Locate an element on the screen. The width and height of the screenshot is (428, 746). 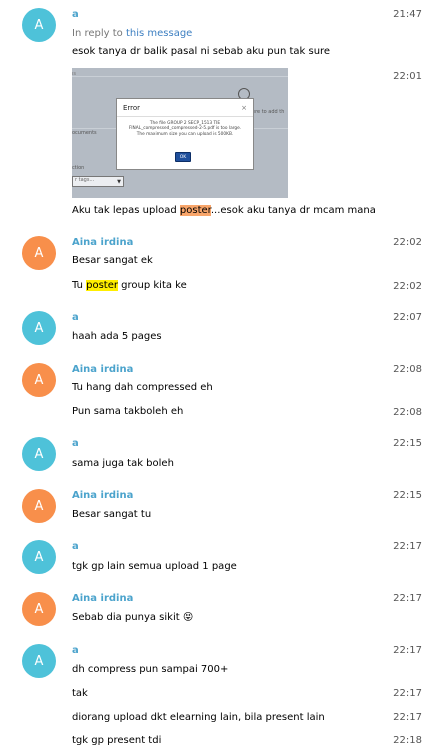
message-text: tgk gp lain semua upload 1 page is located at coordinates (154, 566).